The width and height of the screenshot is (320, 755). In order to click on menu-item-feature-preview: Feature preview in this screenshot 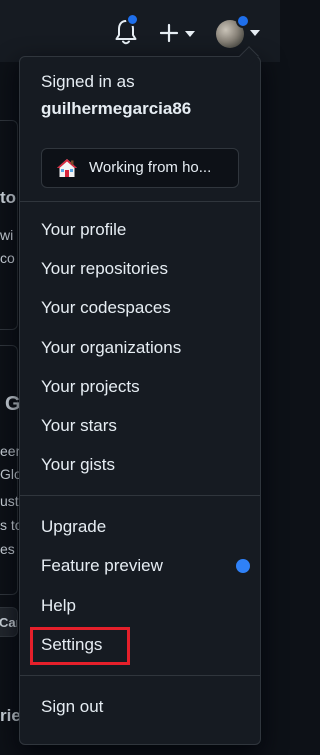, I will do `click(102, 566)`.